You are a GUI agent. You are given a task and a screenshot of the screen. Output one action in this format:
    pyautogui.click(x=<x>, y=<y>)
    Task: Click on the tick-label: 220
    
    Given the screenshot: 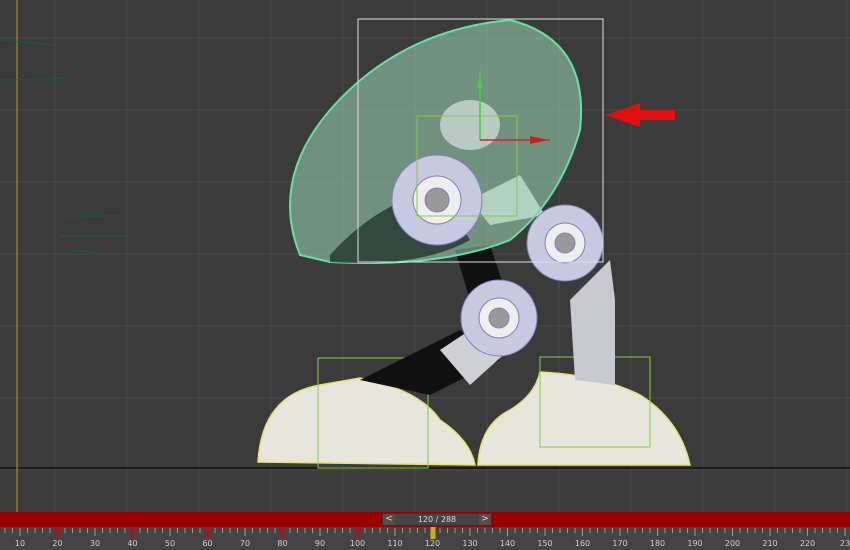 What is the action you would take?
    pyautogui.click(x=807, y=543)
    